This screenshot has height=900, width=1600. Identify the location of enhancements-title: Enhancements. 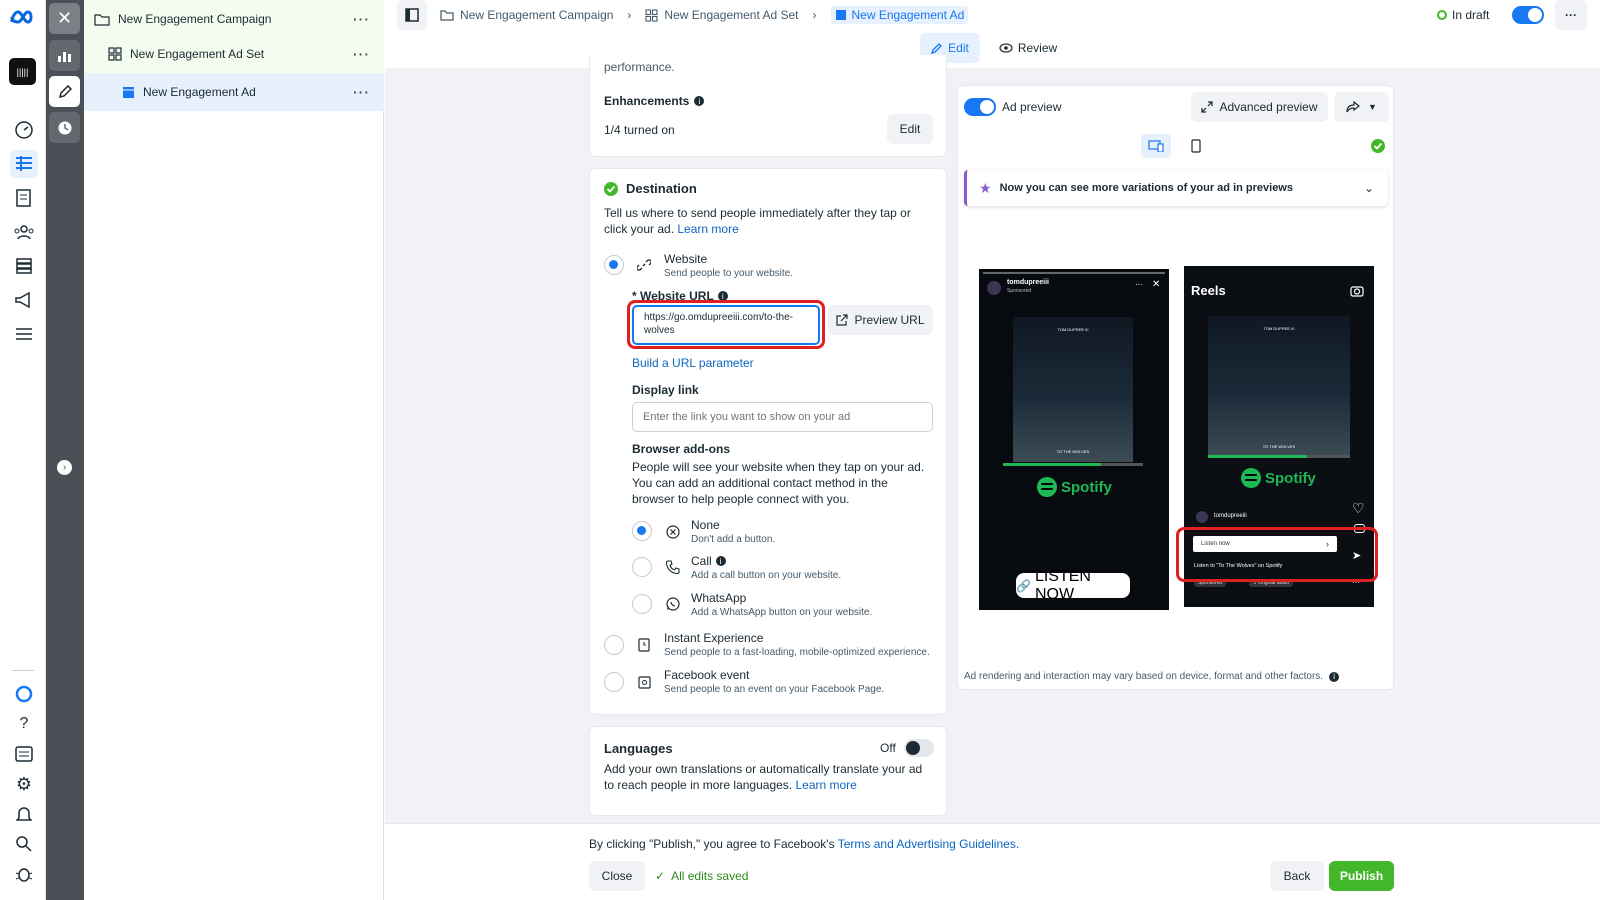
(647, 101).